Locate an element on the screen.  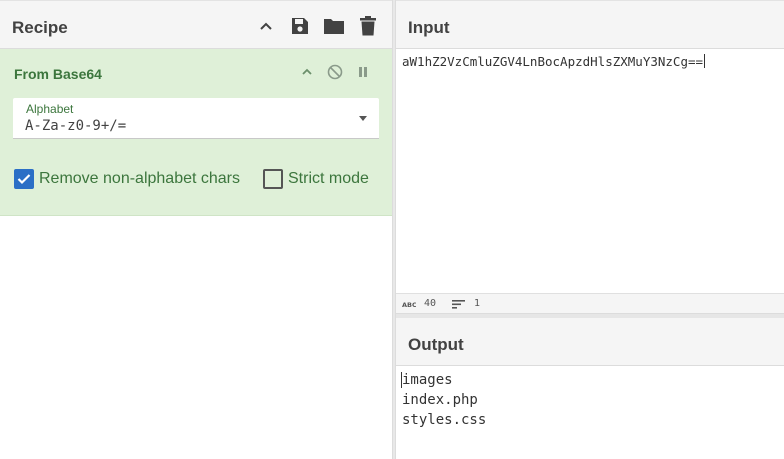
input-value: aW1hZ2VzCmluZGV4LnBocApzdHlsZXMuY3NzCg== is located at coordinates (553, 61).